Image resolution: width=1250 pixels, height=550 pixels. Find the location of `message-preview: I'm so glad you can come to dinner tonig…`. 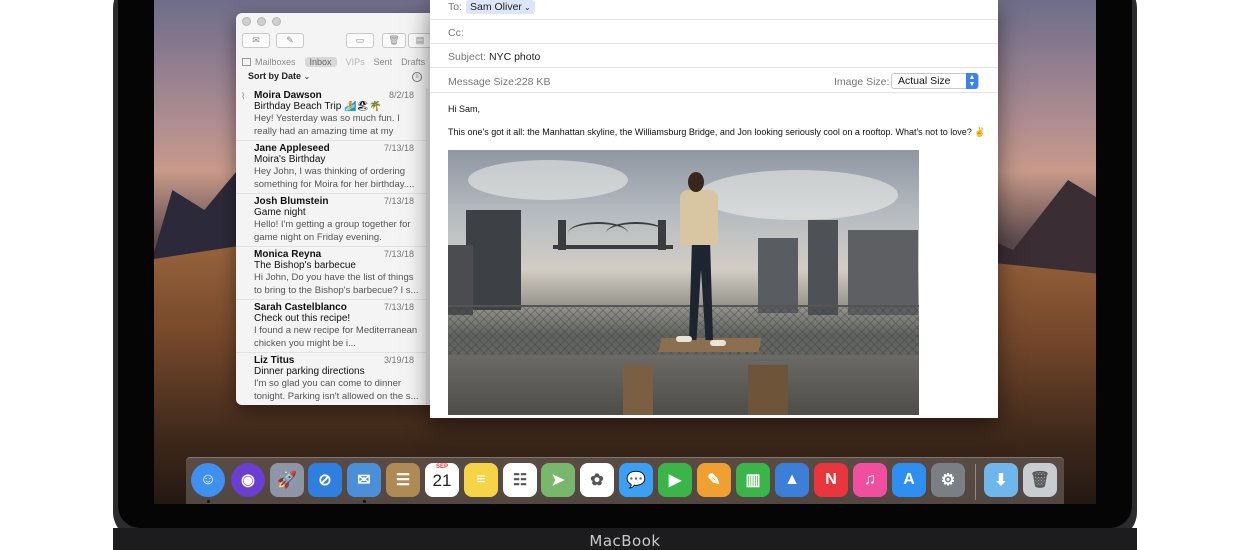

message-preview: I'm so glad you can come to dinner tonig… is located at coordinates (336, 390).